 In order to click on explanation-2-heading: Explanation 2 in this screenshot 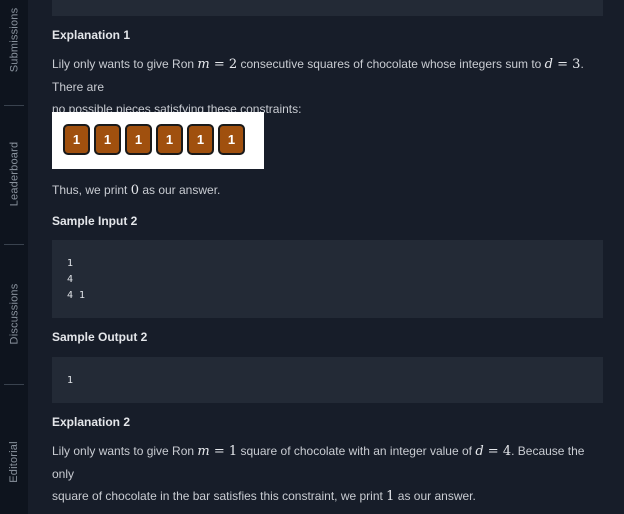, I will do `click(91, 422)`.